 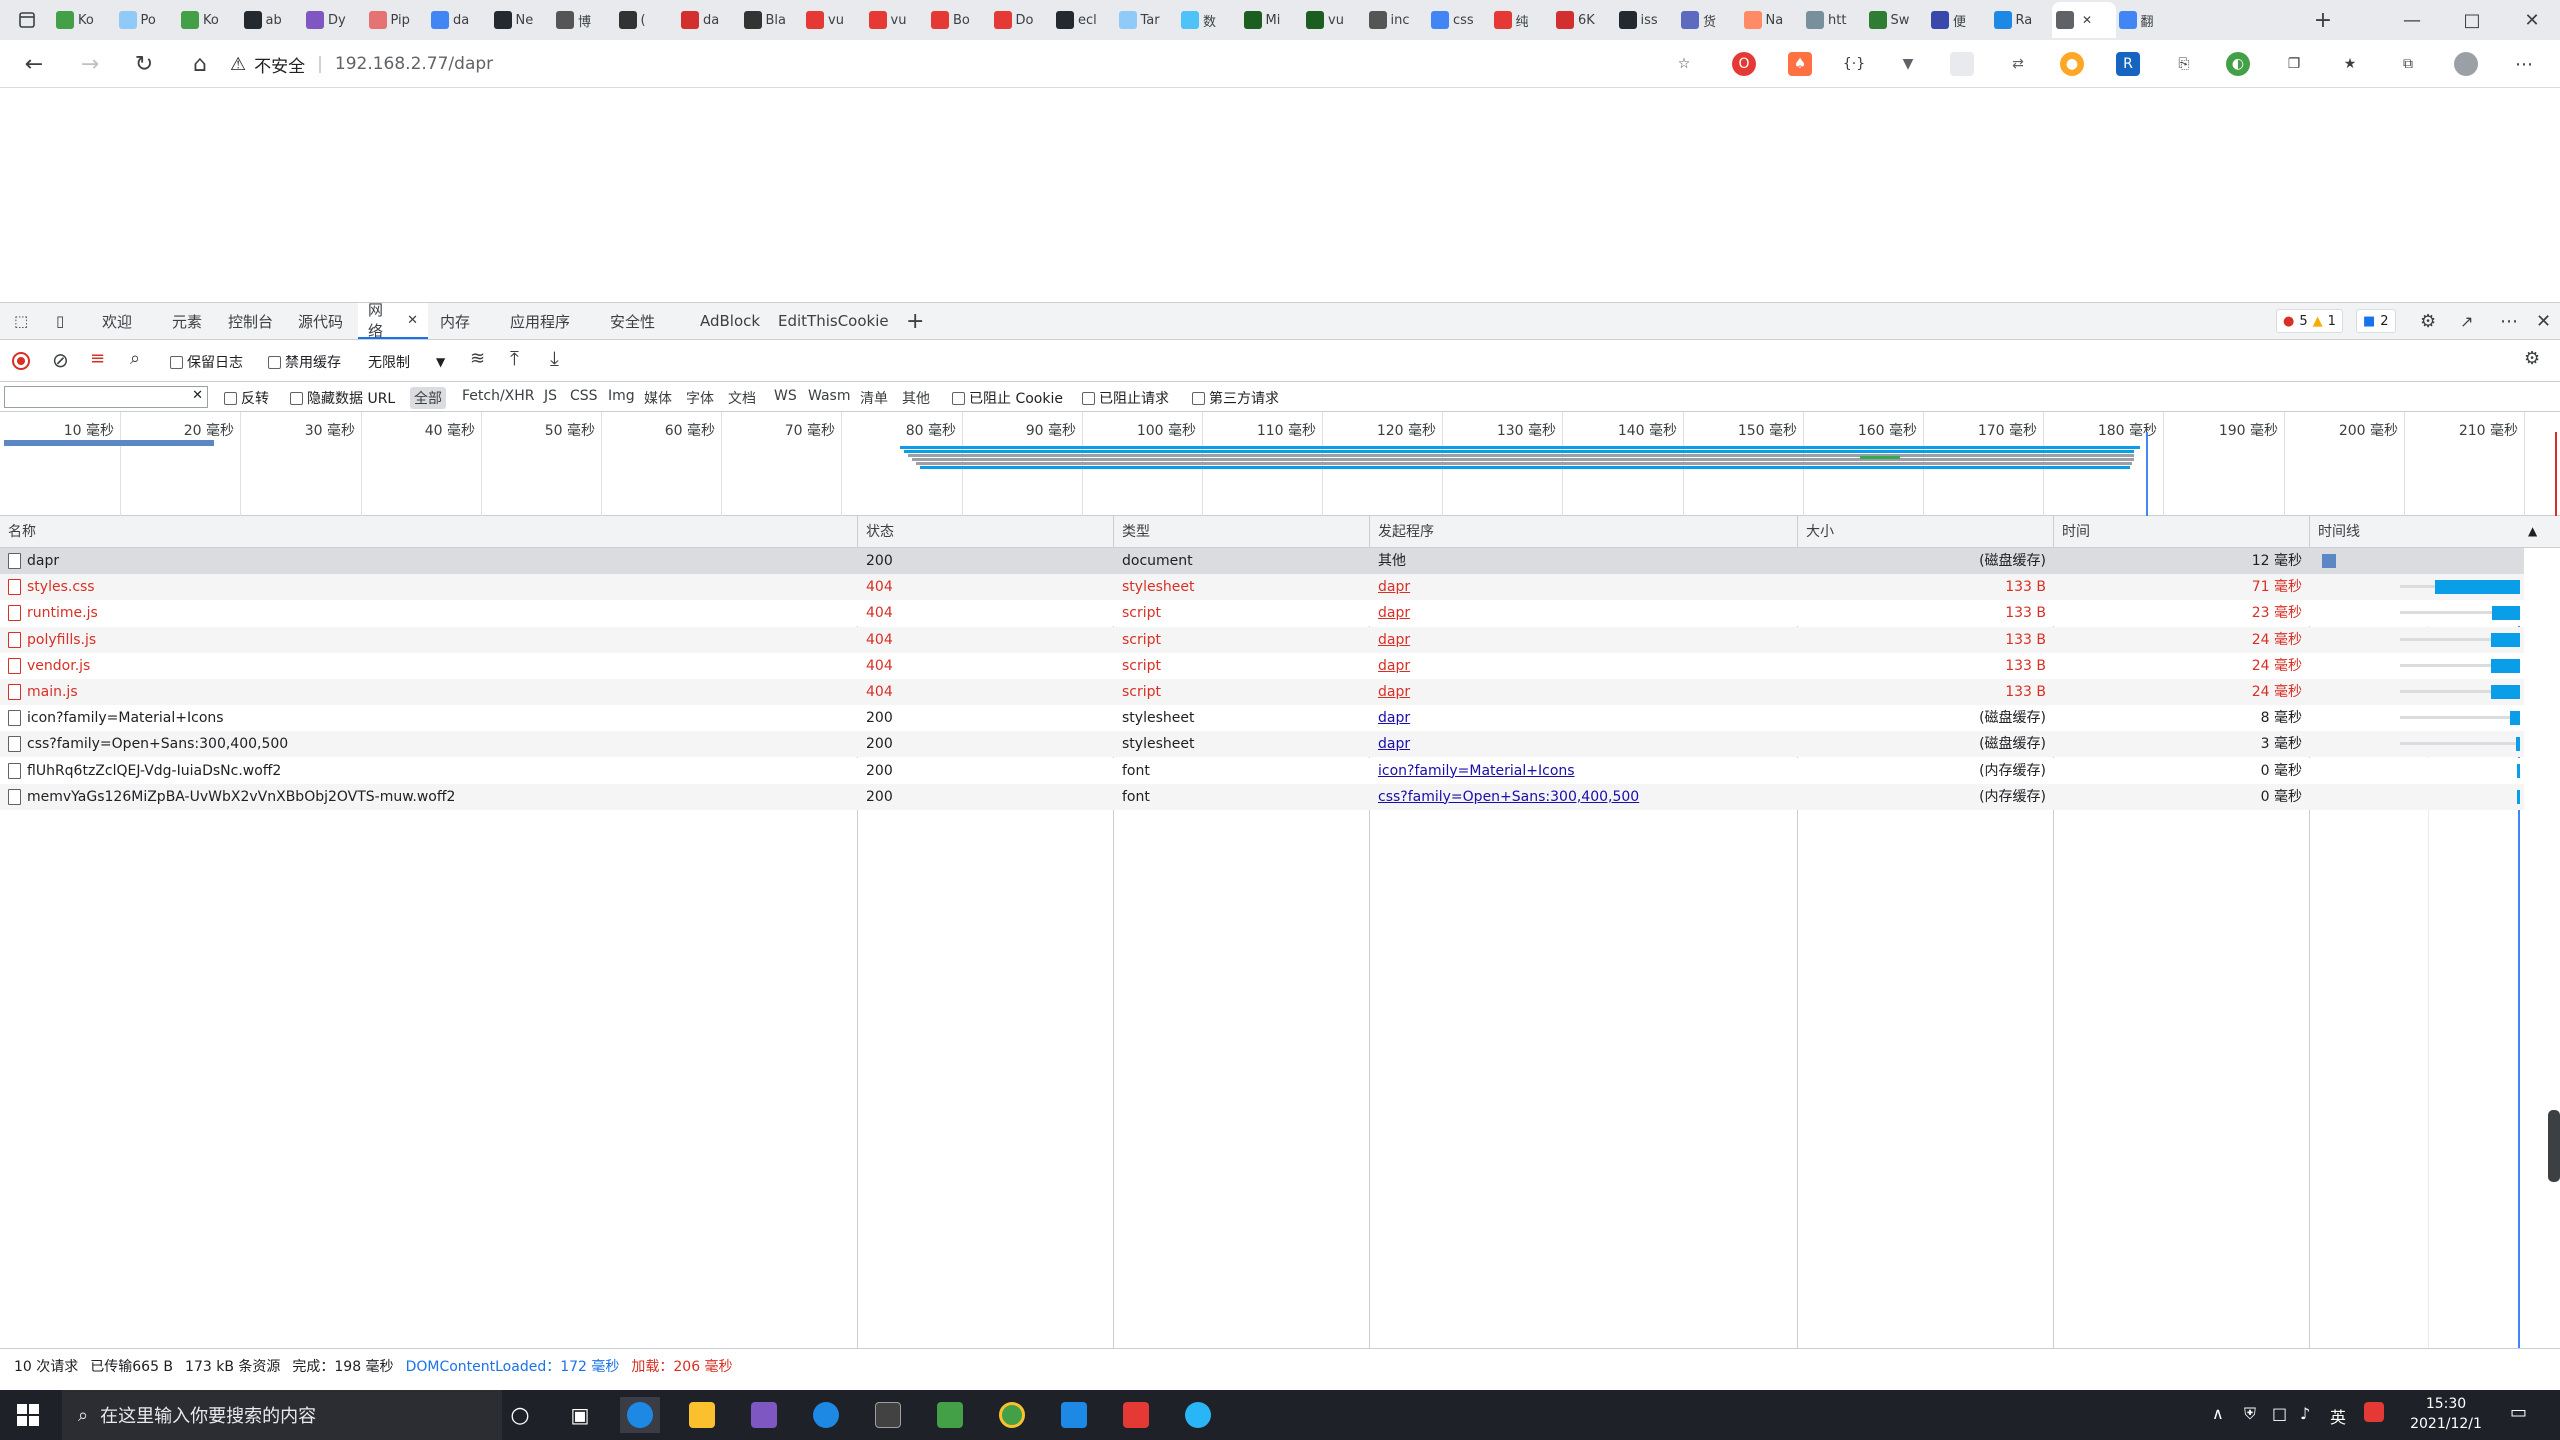 What do you see at coordinates (60, 321) in the screenshot?
I see `device-toolbar-icon: ▯` at bounding box center [60, 321].